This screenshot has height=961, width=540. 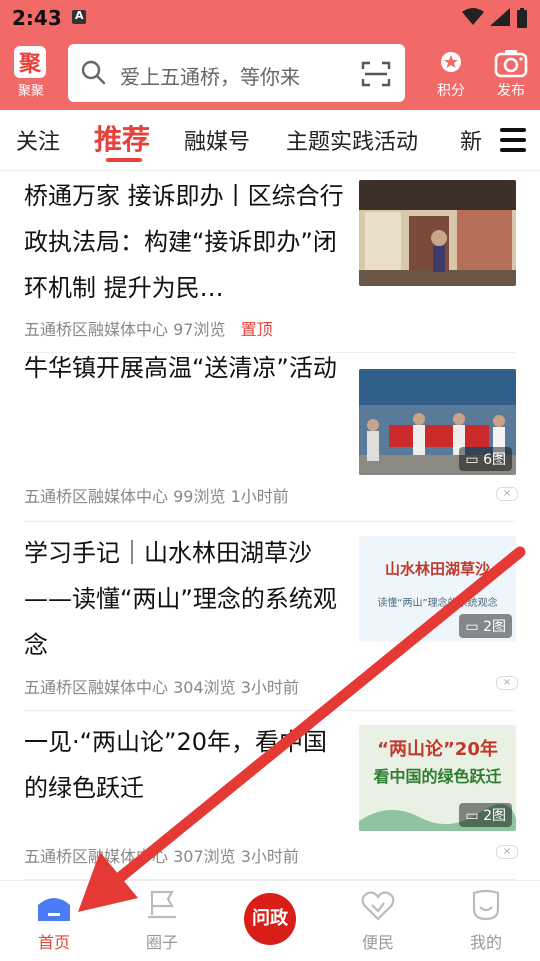 What do you see at coordinates (180, 599) in the screenshot?
I see `news-title: 学习手记｜山水林田湖草沙——读懂“两山”理念的系统观念` at bounding box center [180, 599].